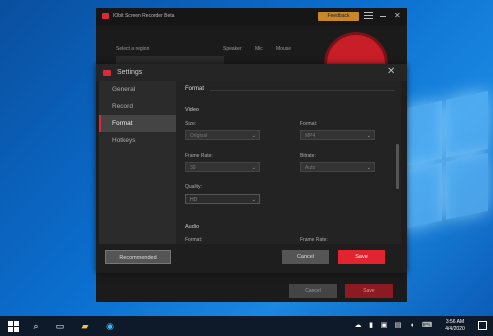 The image size is (493, 336). I want to click on recorder-titlebar: IObit Screen Recorder Beta Feedback ✕, so click(251, 17).